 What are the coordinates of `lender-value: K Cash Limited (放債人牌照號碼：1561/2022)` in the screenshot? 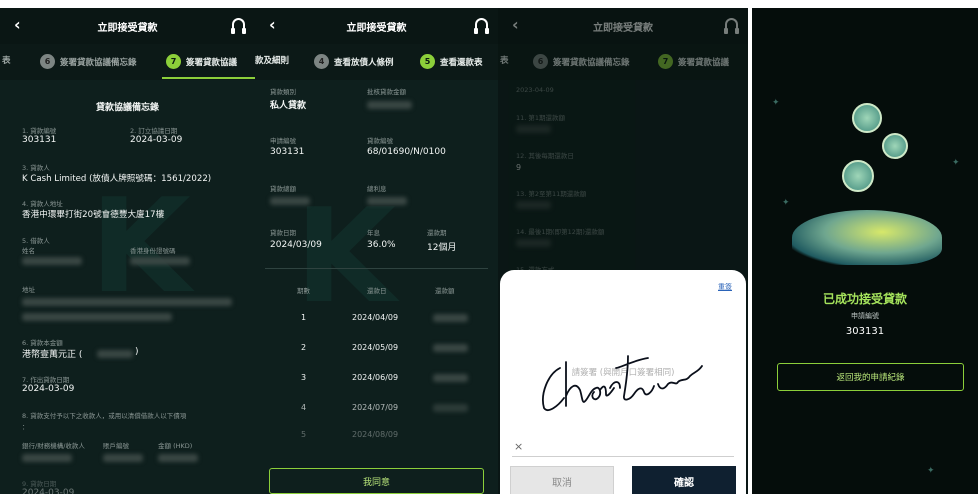 It's located at (117, 179).